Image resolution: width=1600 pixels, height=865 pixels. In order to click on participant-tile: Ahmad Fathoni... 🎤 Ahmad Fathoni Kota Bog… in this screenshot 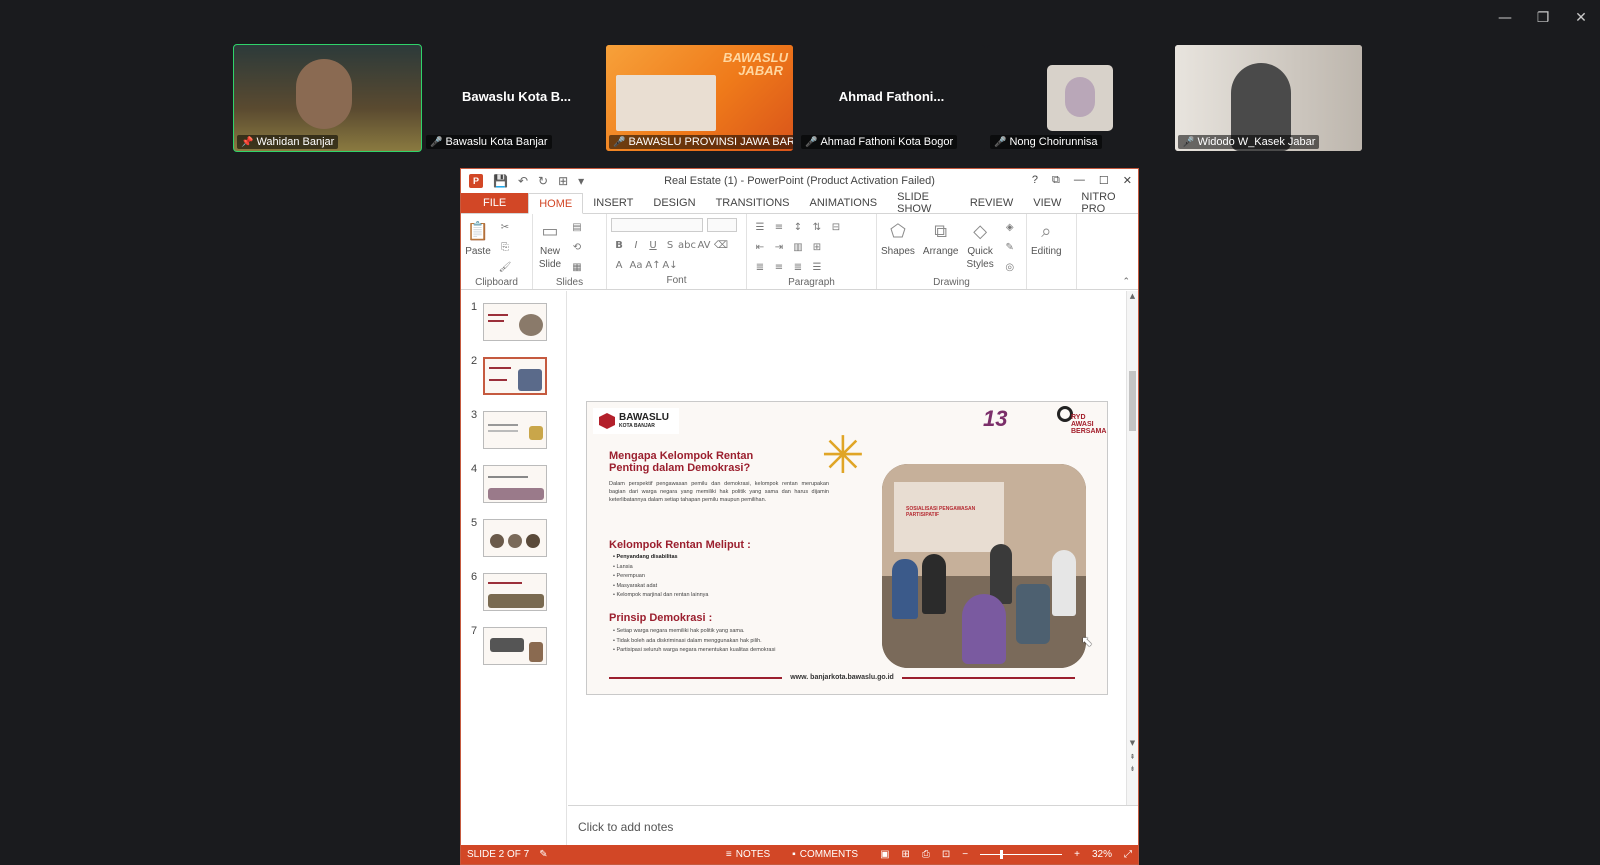, I will do `click(891, 98)`.